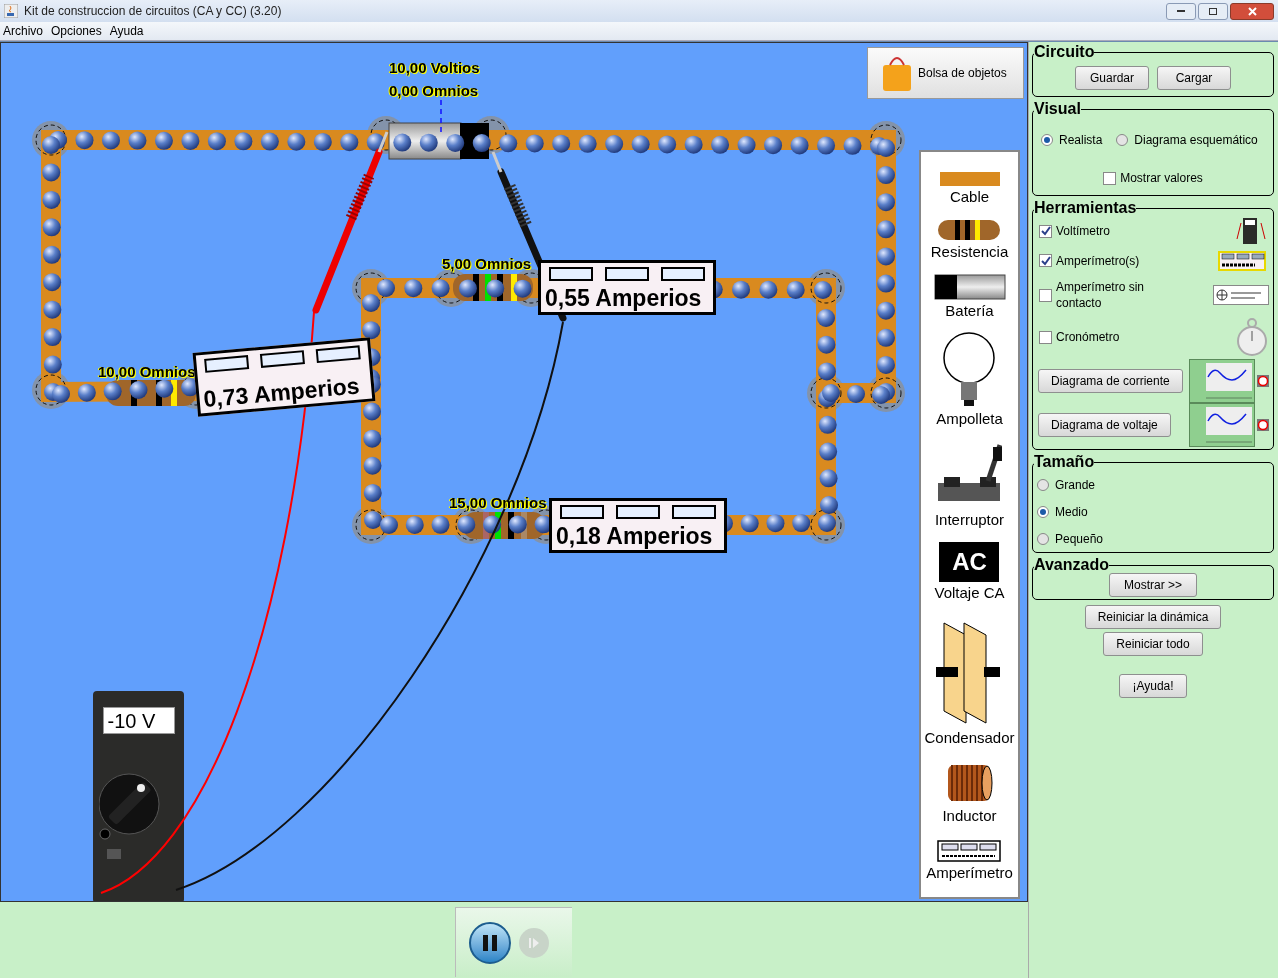  Describe the element at coordinates (138, 720) in the screenshot. I see `meter-display: -10 V` at that location.